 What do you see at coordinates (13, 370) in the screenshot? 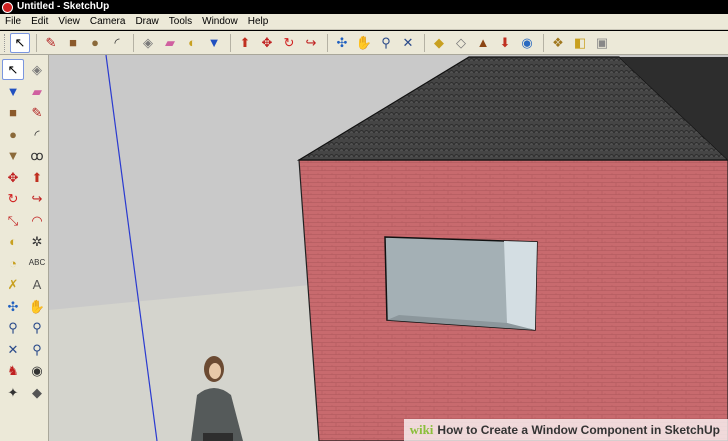
I see `position-camera-icon: ♞` at bounding box center [13, 370].